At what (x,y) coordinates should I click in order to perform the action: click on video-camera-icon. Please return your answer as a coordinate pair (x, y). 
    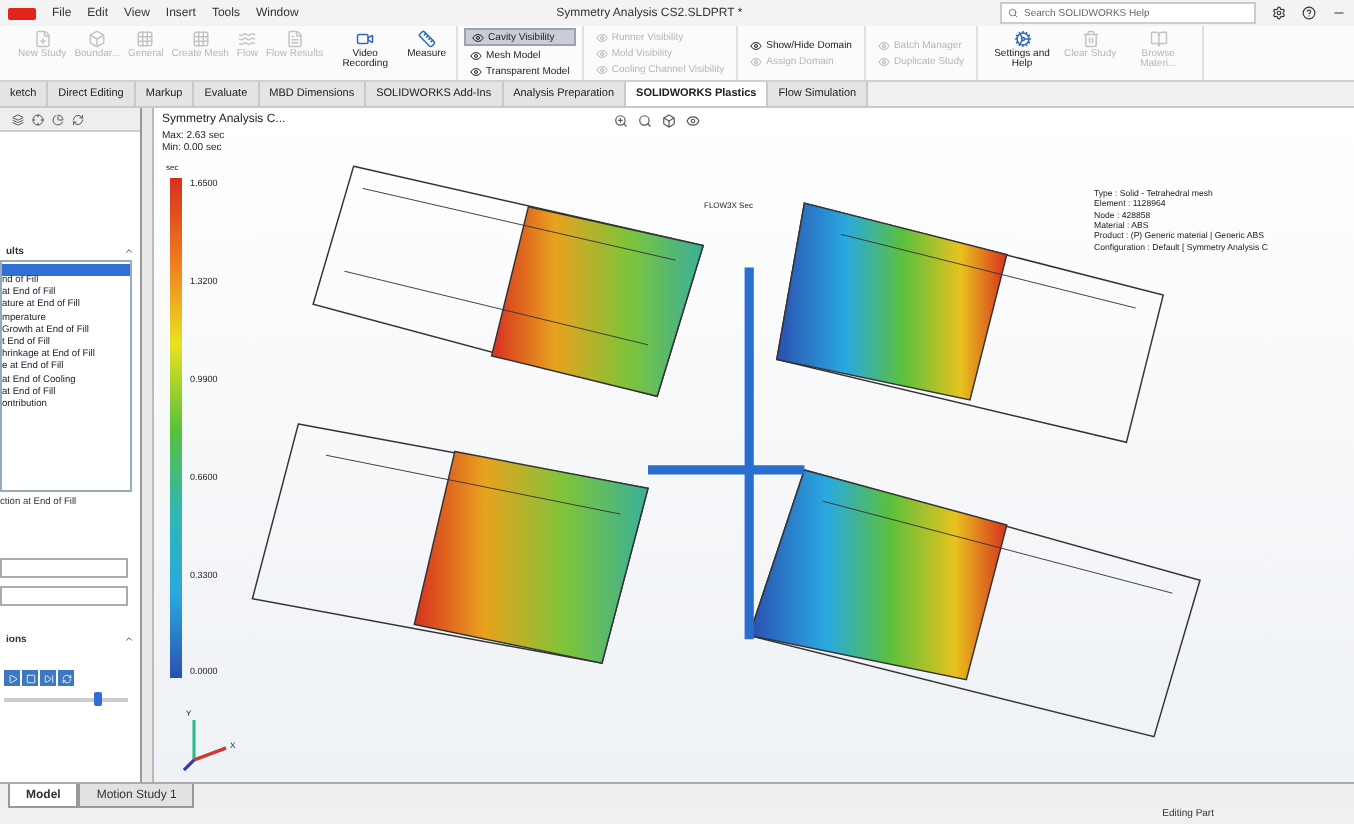
    Looking at the image, I should click on (365, 39).